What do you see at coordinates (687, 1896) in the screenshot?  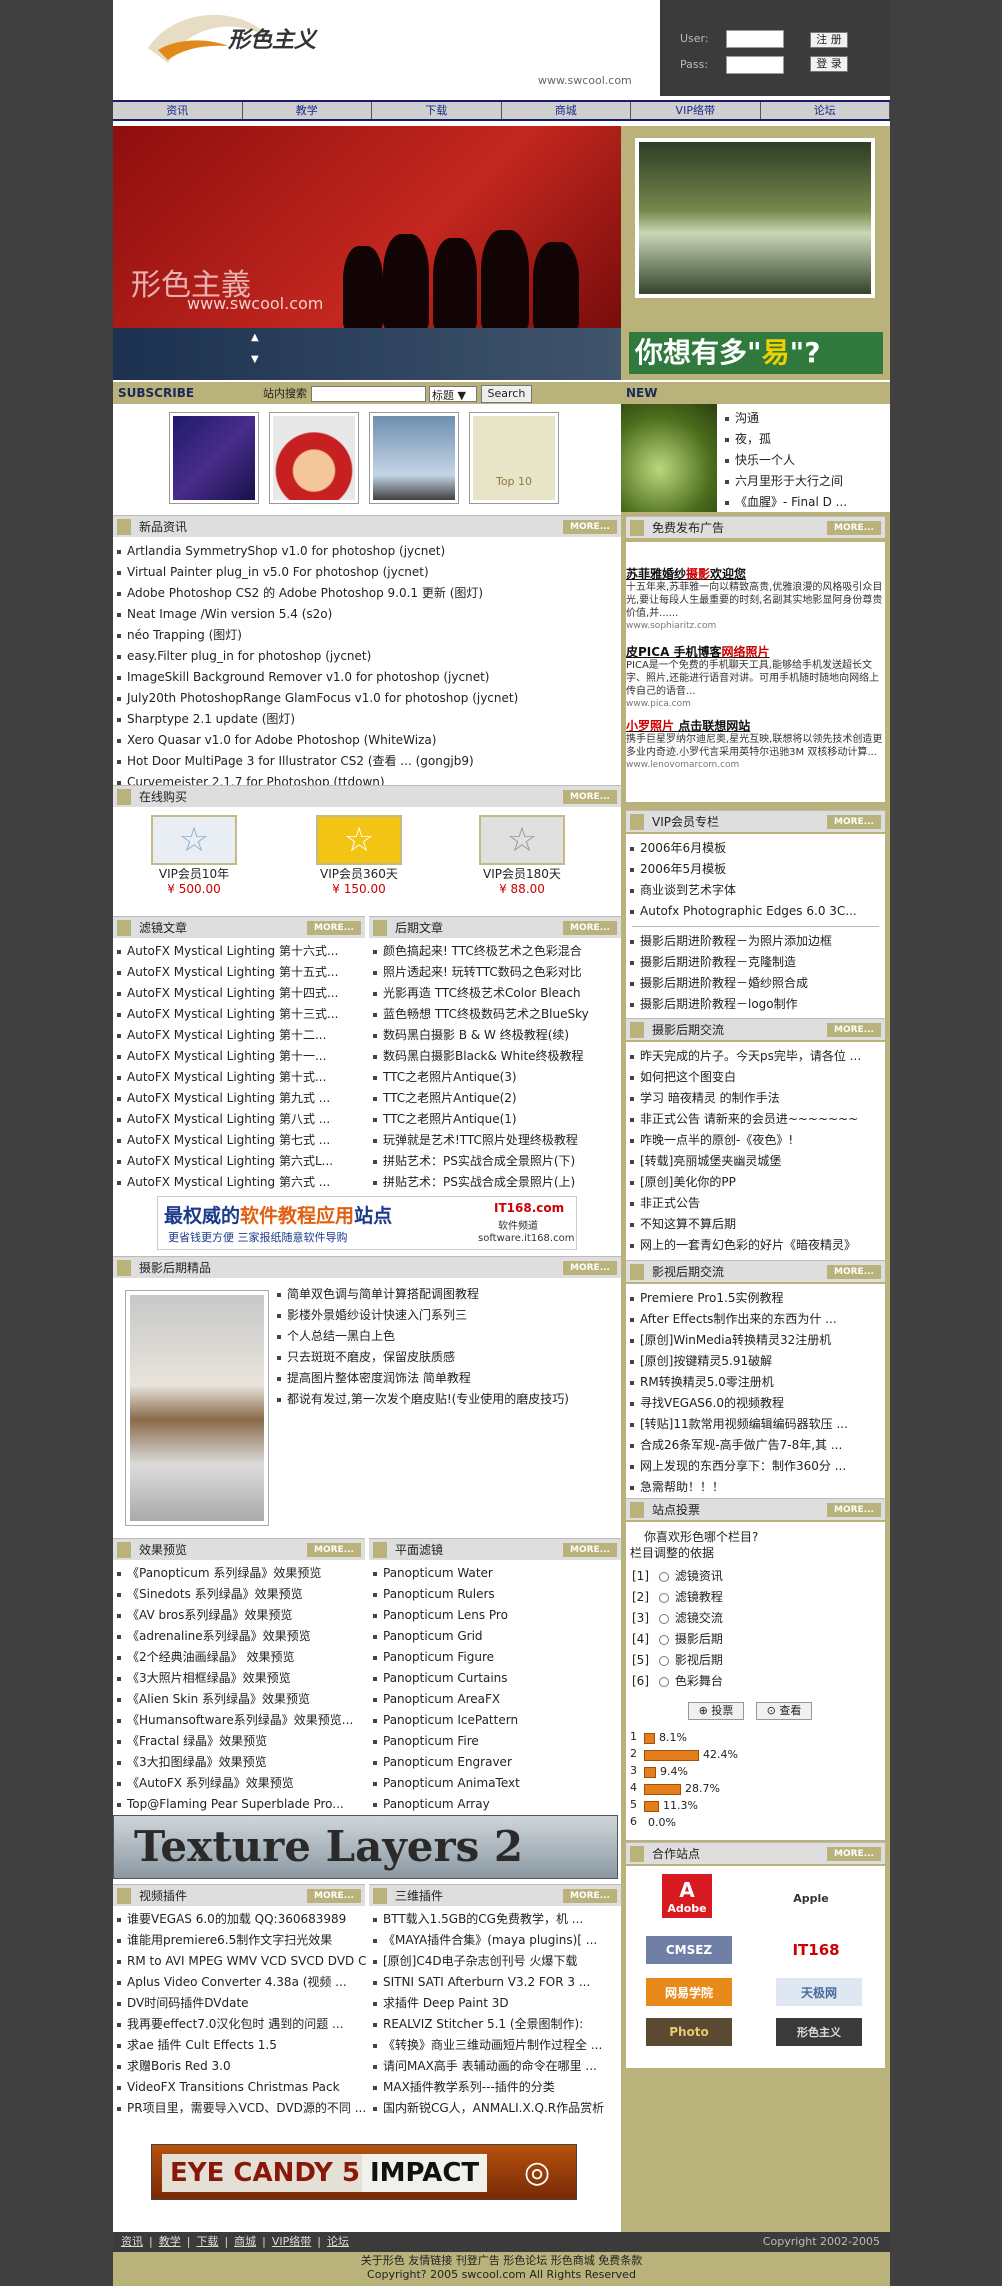 I see `adobe-logo-icon: A Adobe` at bounding box center [687, 1896].